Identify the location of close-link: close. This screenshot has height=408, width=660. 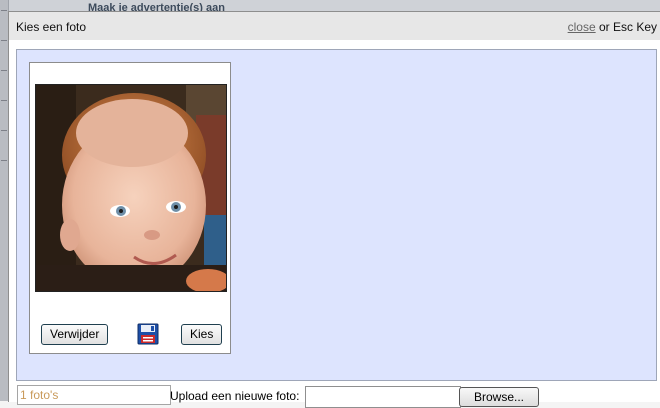
(582, 27).